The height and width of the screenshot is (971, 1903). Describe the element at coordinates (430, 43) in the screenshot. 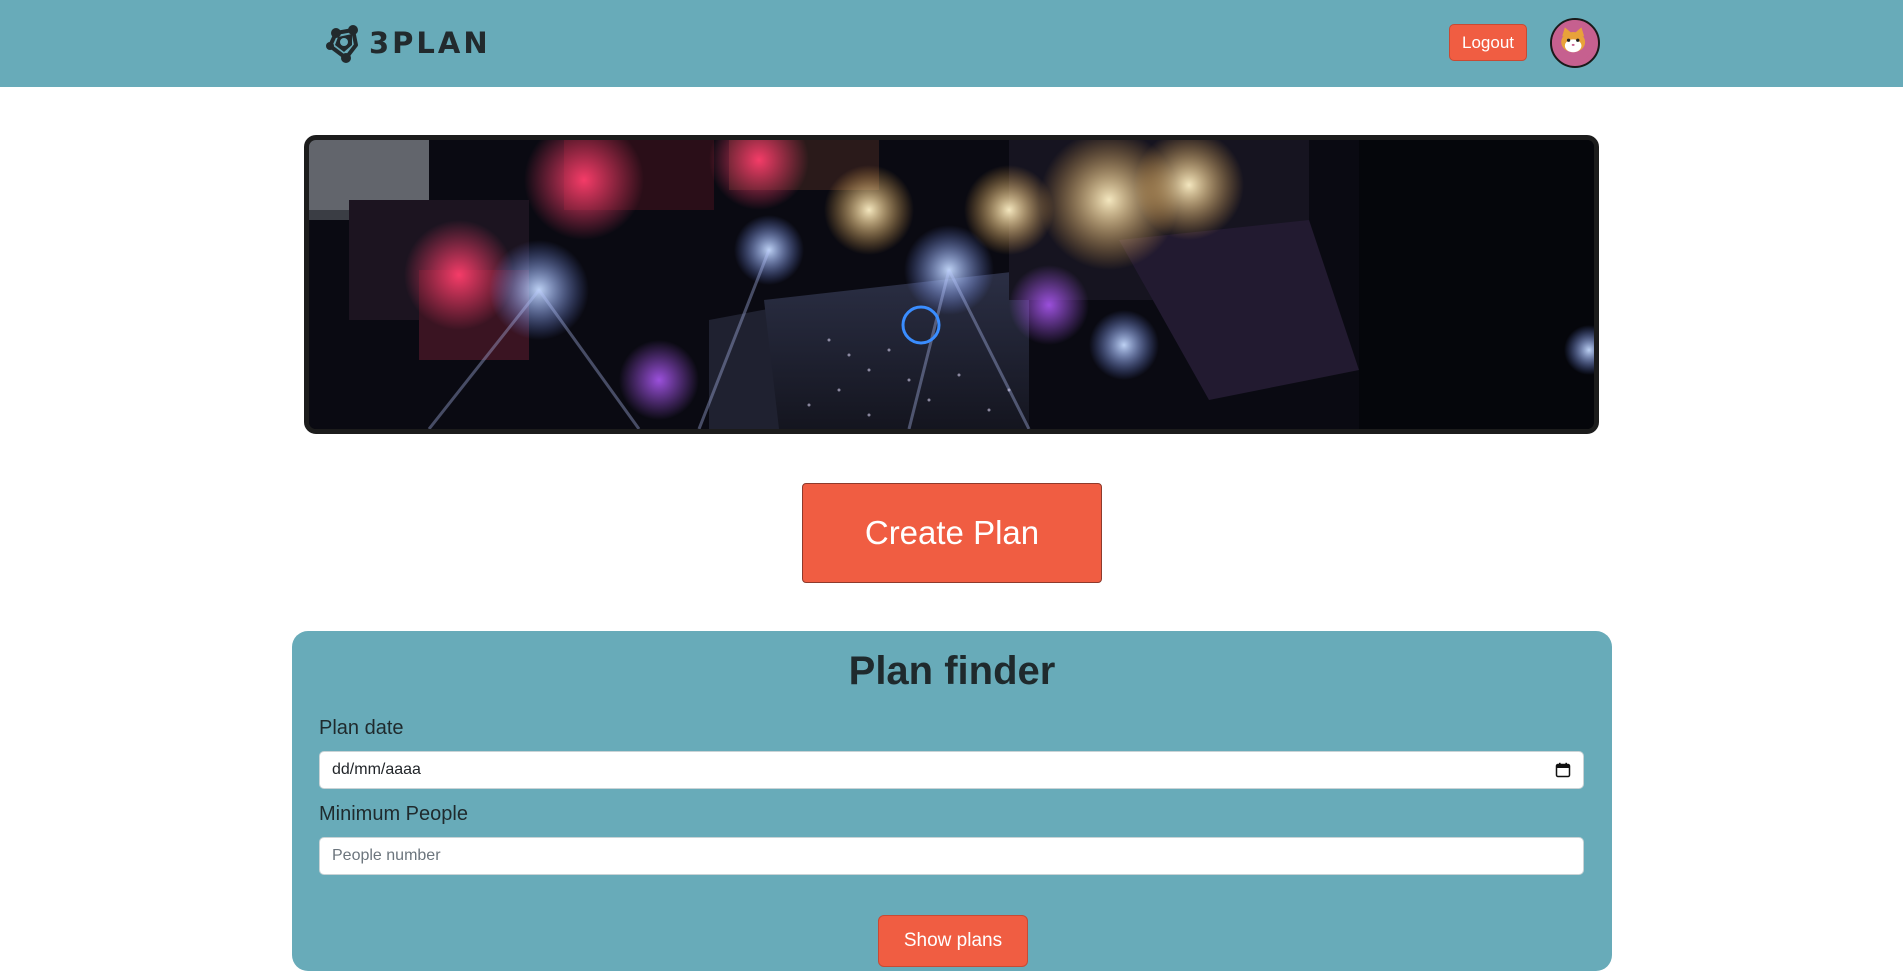

I see `brand-name: 3PLAN` at that location.